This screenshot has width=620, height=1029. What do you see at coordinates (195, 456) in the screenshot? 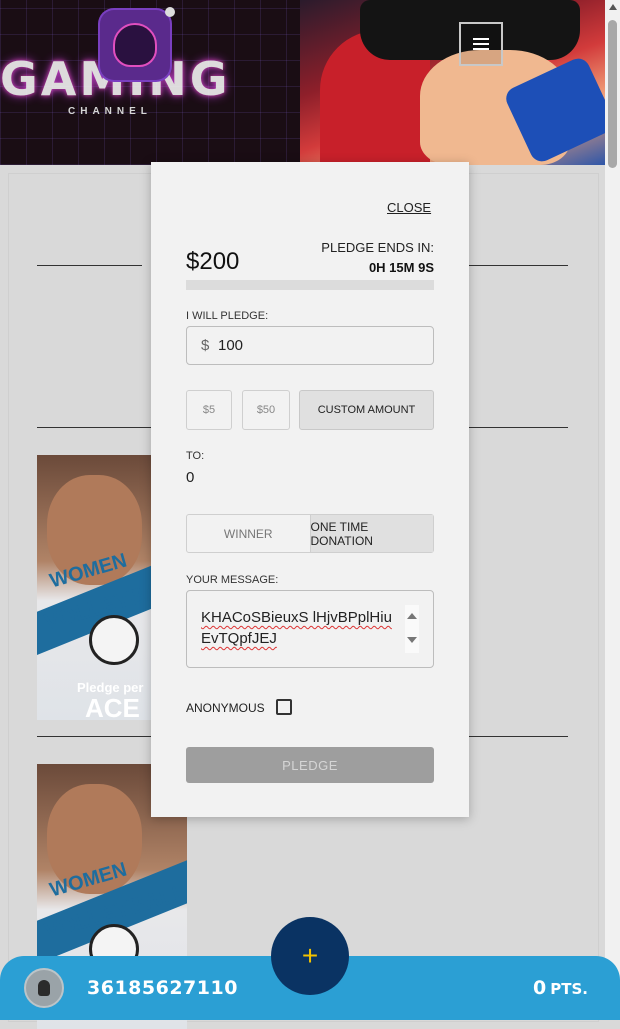
I see `to-label: TO:` at bounding box center [195, 456].